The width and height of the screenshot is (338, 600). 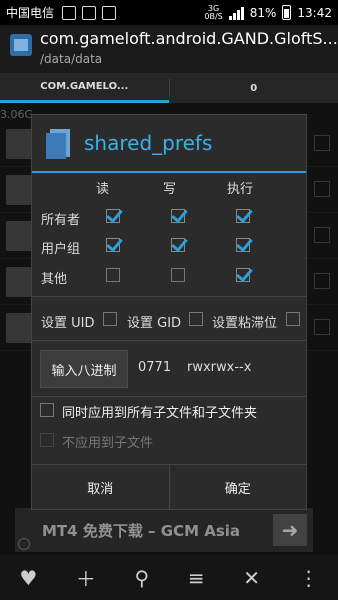 I want to click on tab-bar: COM.GAMELO... 0, so click(x=169, y=88).